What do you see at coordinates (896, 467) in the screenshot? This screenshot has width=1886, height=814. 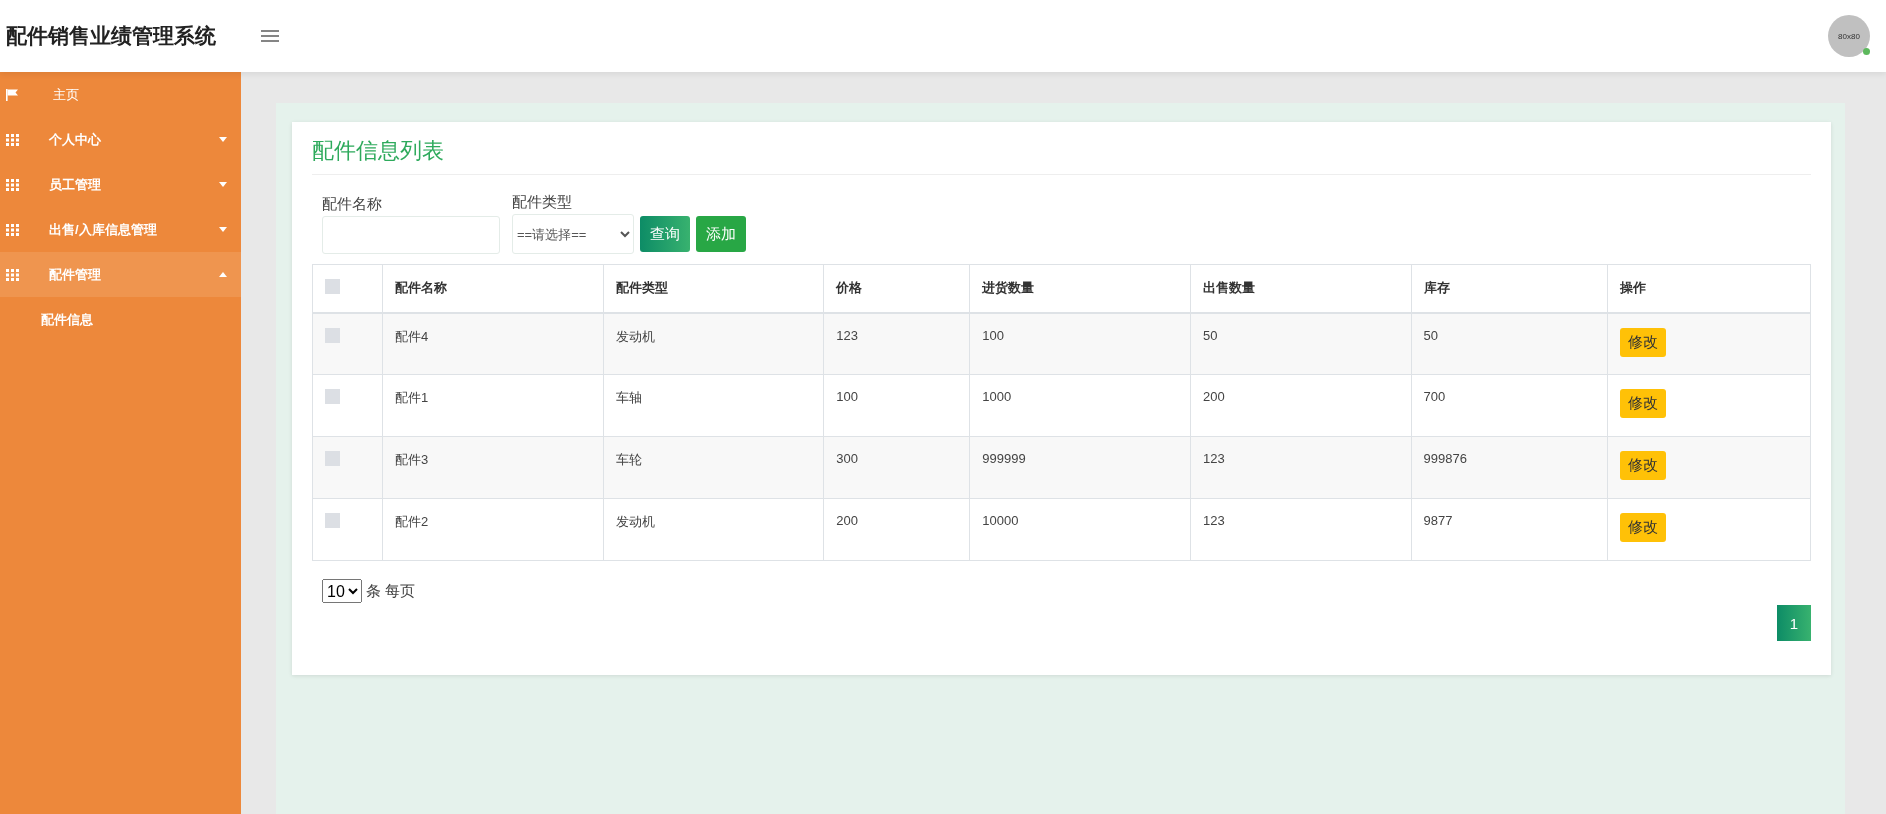 I see `table-cell: 300` at bounding box center [896, 467].